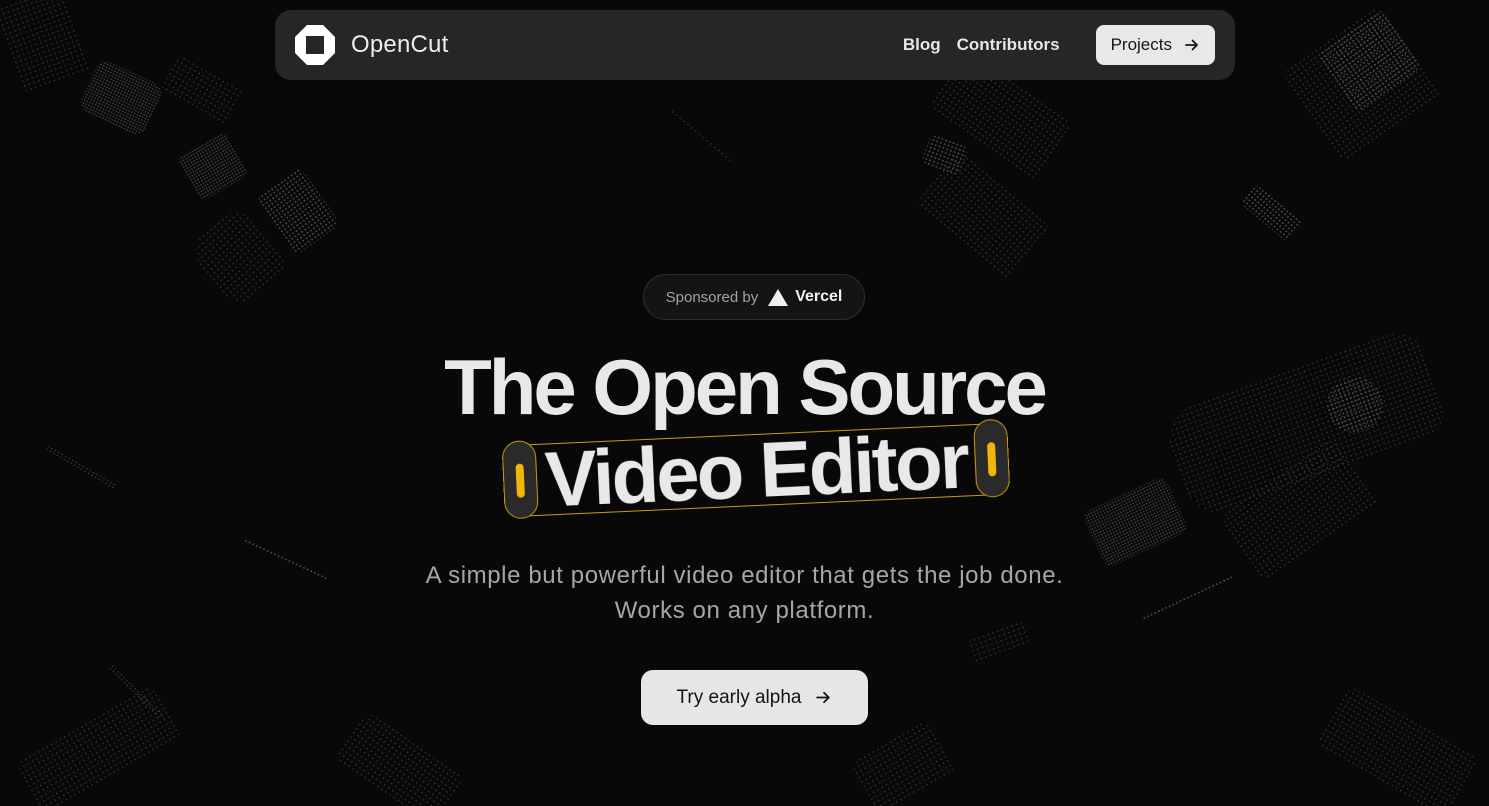 The image size is (1489, 806). What do you see at coordinates (755, 45) in the screenshot?
I see `top-navbar: OpenCut Blog Contributors Projects` at bounding box center [755, 45].